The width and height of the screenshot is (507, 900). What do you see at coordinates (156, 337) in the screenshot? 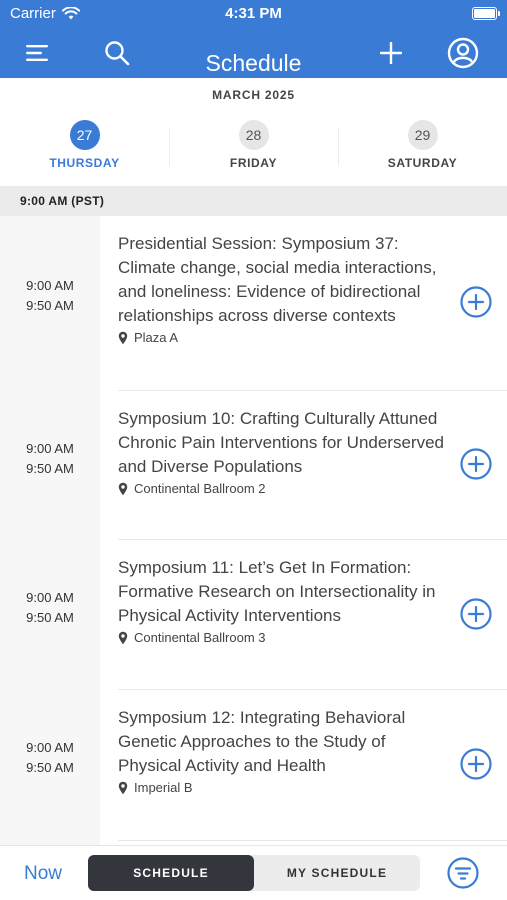
I see `session-location-label: Plaza A` at bounding box center [156, 337].